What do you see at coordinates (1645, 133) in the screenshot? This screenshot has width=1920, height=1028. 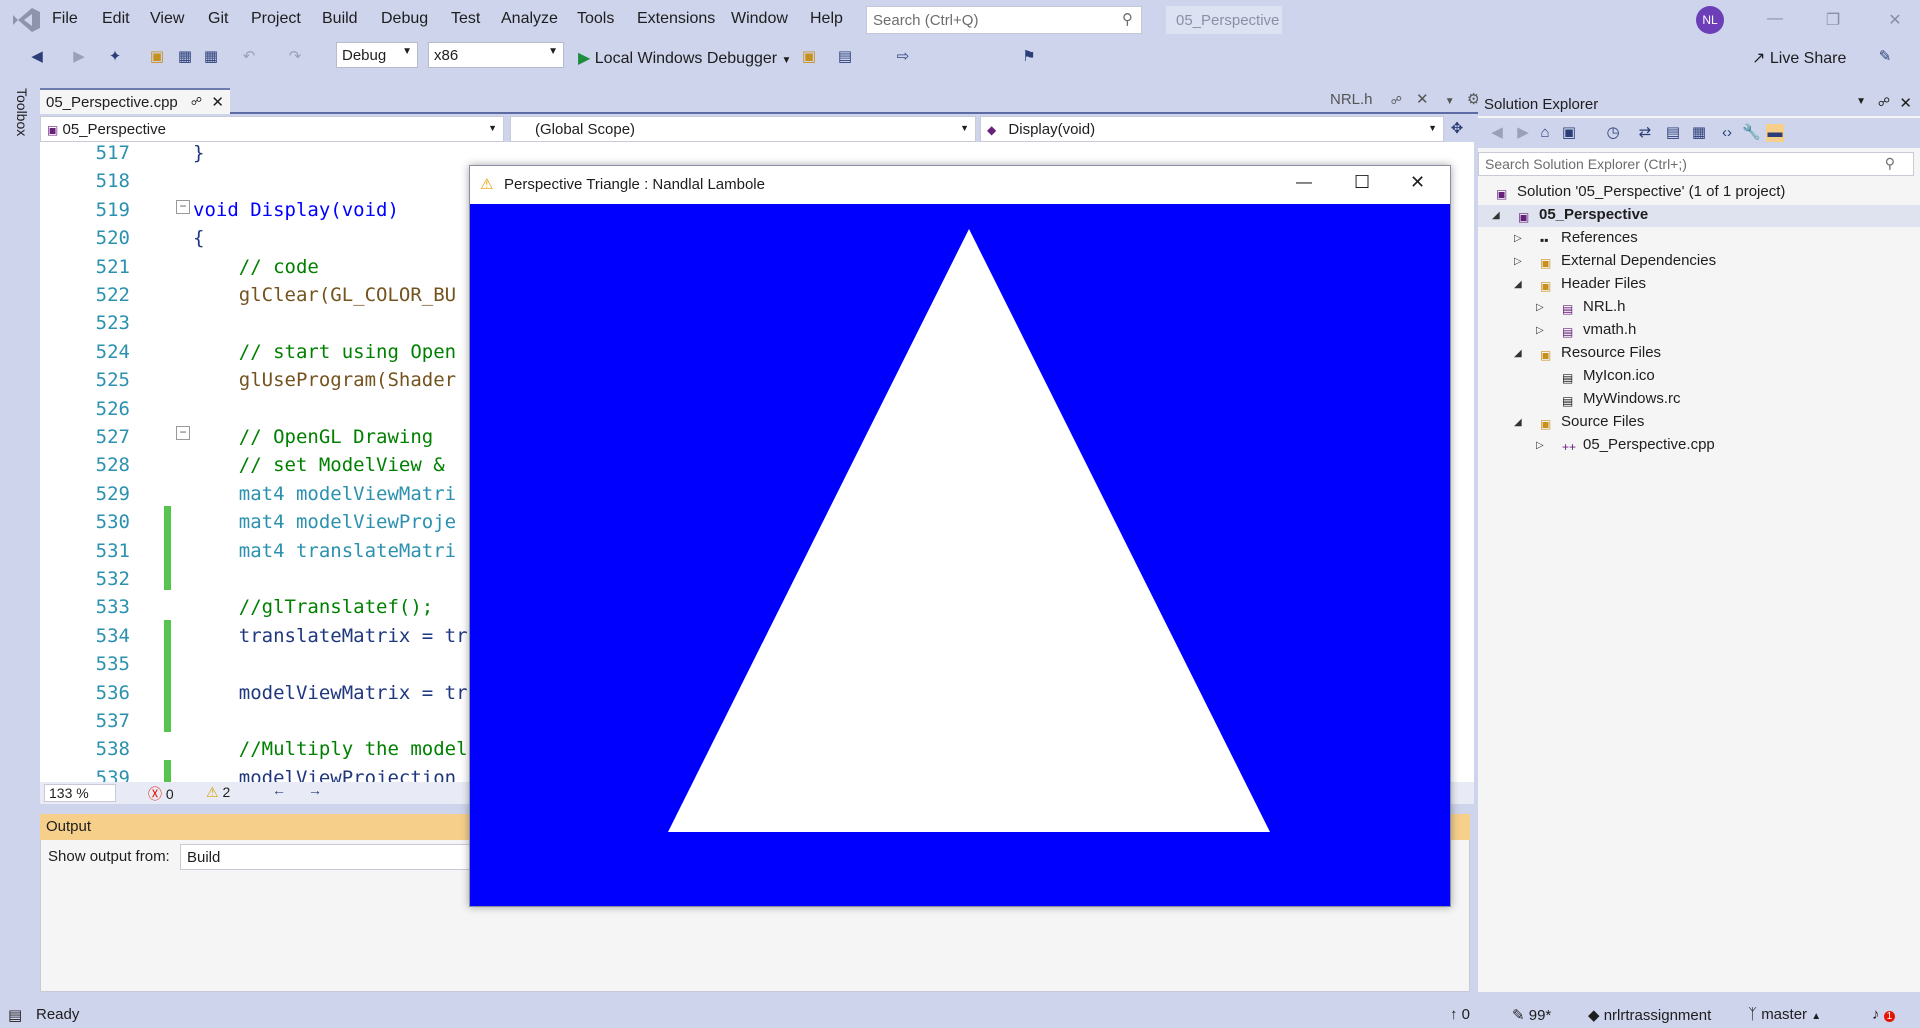 I see `sync-icon: ⇄` at bounding box center [1645, 133].